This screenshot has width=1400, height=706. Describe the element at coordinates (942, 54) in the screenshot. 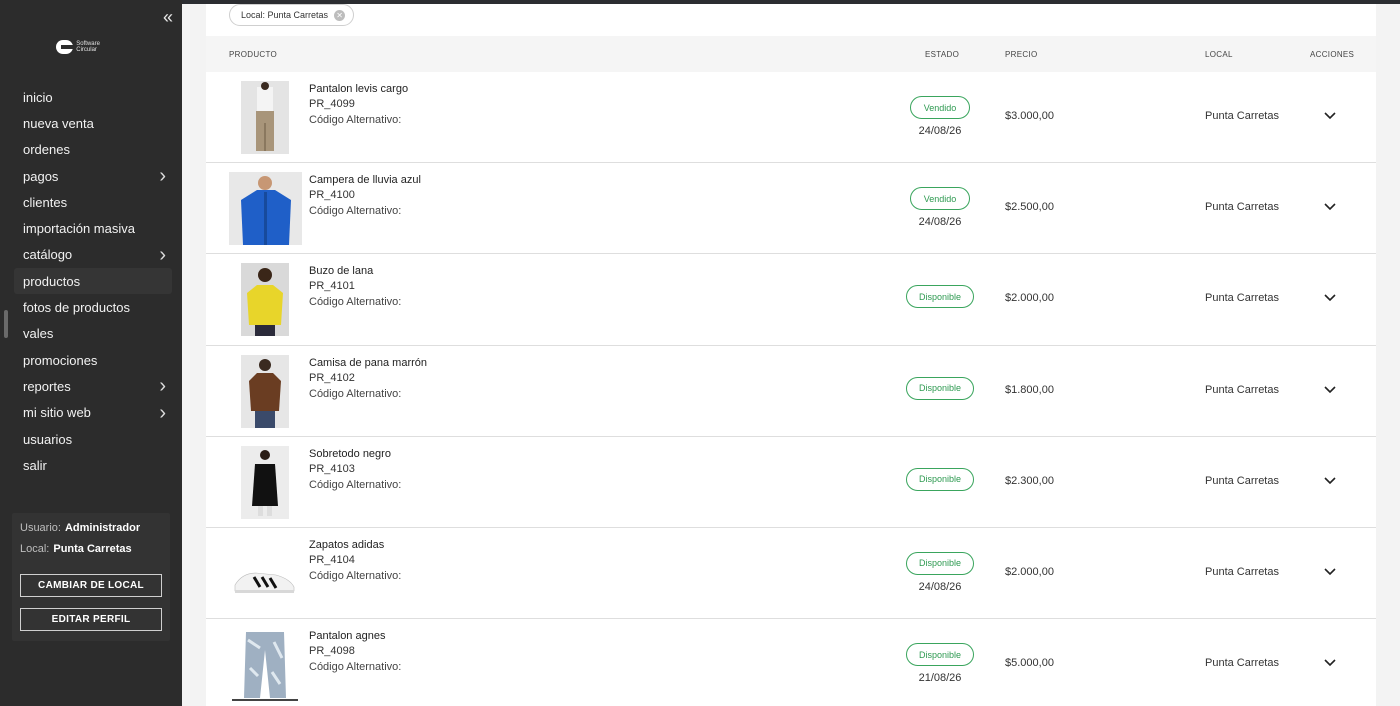

I see `header-estado: ESTADO` at that location.